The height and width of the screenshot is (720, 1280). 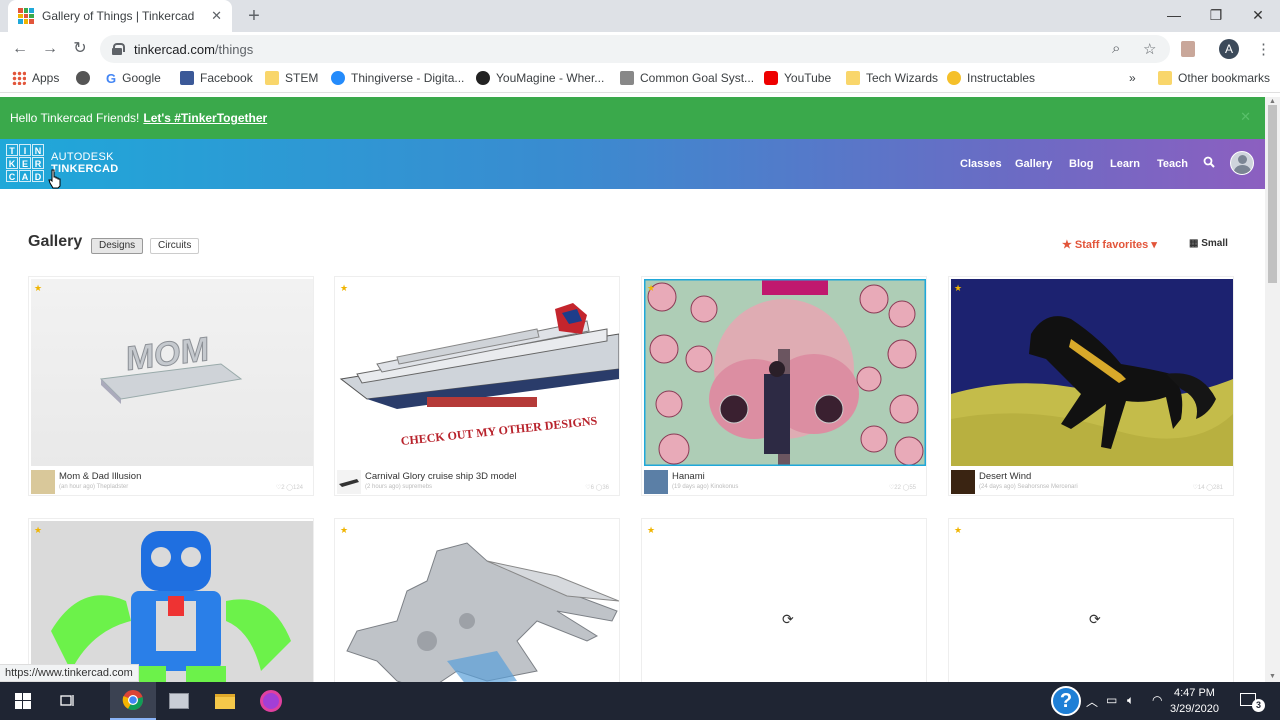 What do you see at coordinates (1195, 243) in the screenshot?
I see `grid-icon: ▦` at bounding box center [1195, 243].